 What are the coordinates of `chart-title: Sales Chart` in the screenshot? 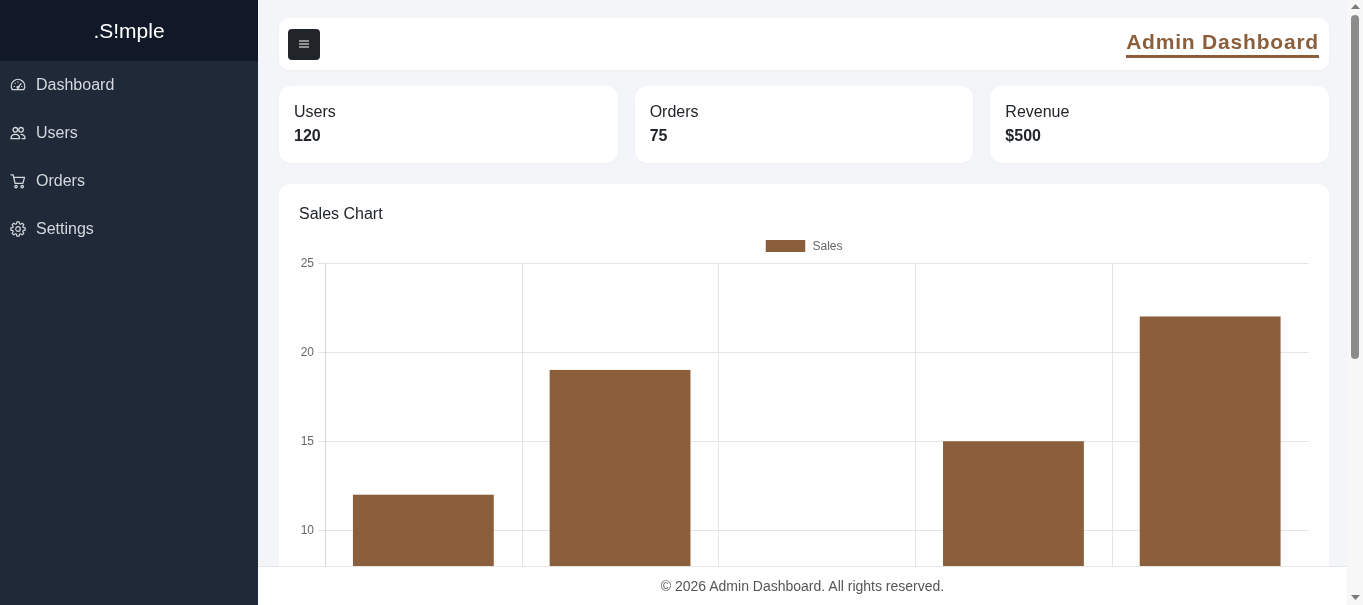 It's located at (341, 213).